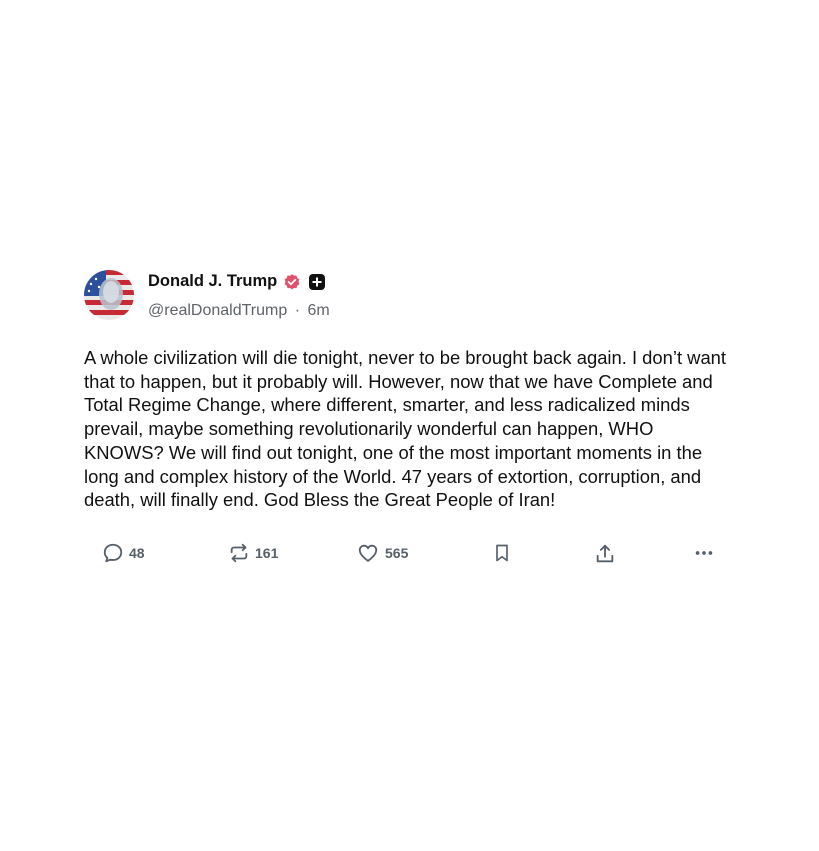 Image resolution: width=819 pixels, height=851 pixels. I want to click on name-row: Donald J. Trump, so click(237, 281).